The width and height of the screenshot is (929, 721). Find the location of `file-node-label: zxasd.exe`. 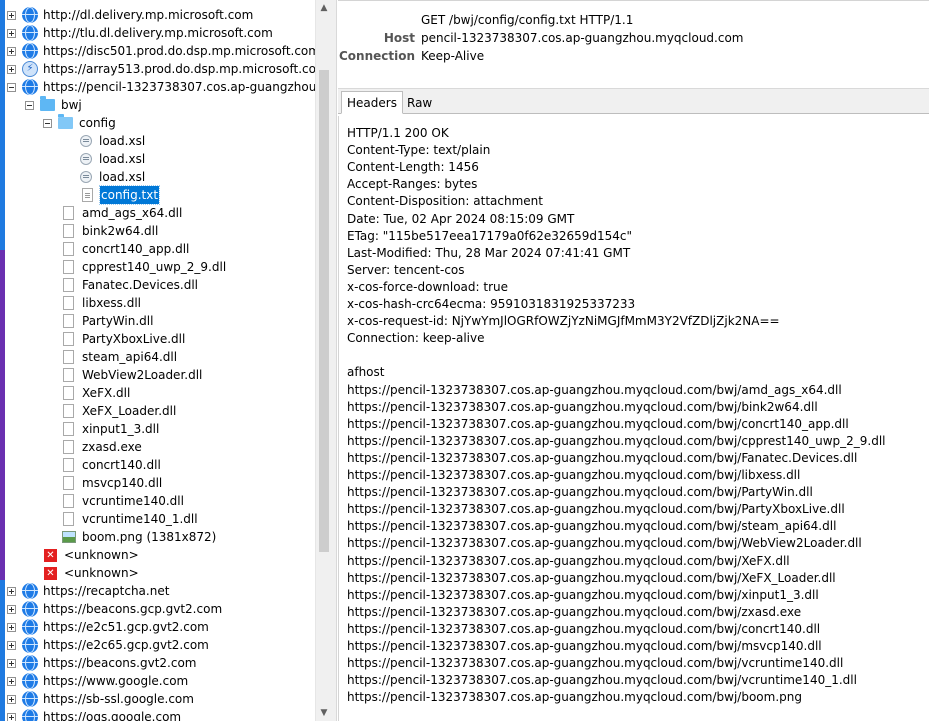

file-node-label: zxasd.exe is located at coordinates (112, 447).